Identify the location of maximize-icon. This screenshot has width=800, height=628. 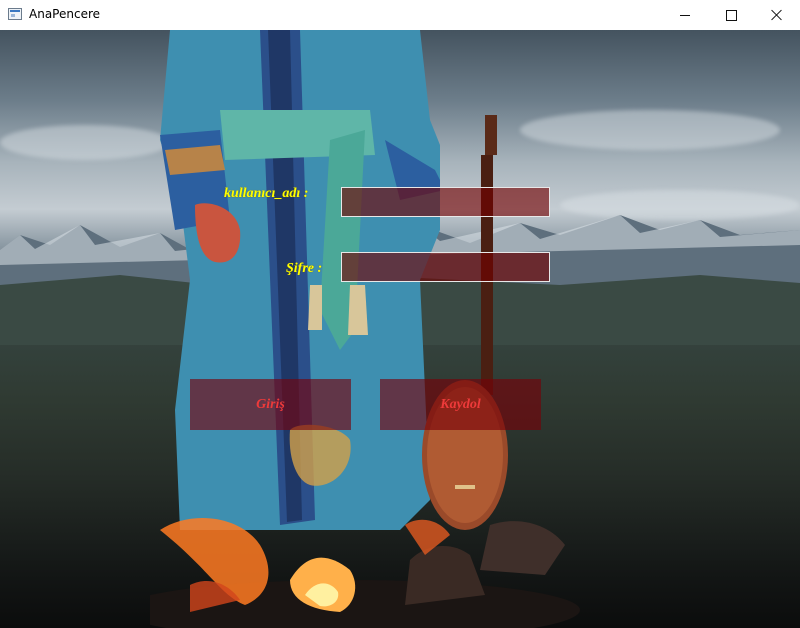
(731, 15).